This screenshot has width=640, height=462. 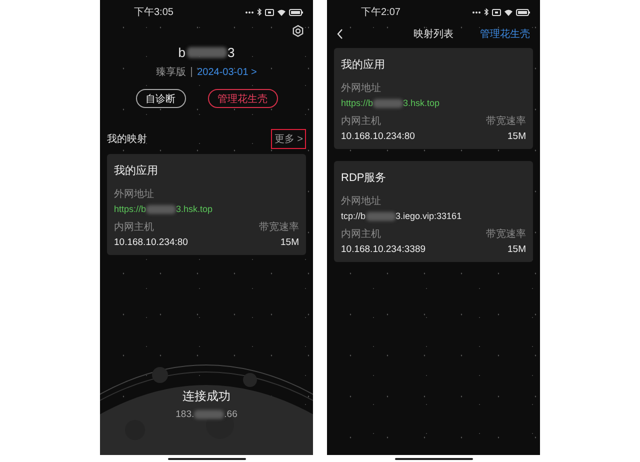 What do you see at coordinates (231, 52) in the screenshot?
I see `account-name: 3` at bounding box center [231, 52].